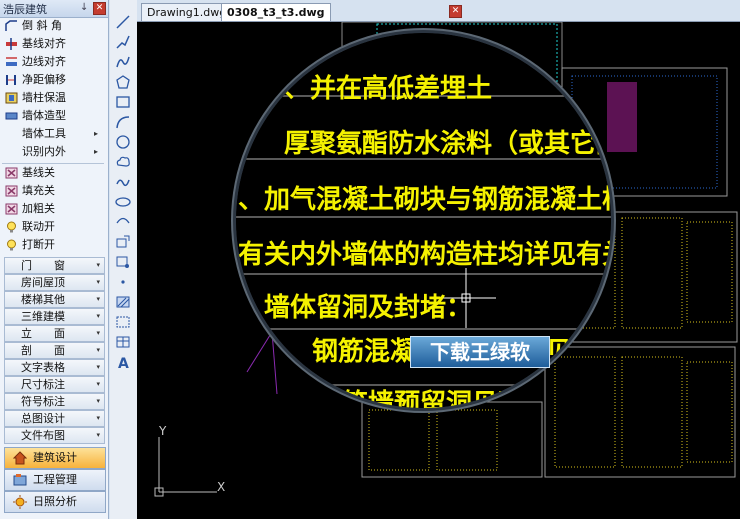 The image size is (740, 519). What do you see at coordinates (438, 11) in the screenshot?
I see `document-tab-bar: Drawing1.dwg 0308_t3_t3.dwg ✕` at bounding box center [438, 11].